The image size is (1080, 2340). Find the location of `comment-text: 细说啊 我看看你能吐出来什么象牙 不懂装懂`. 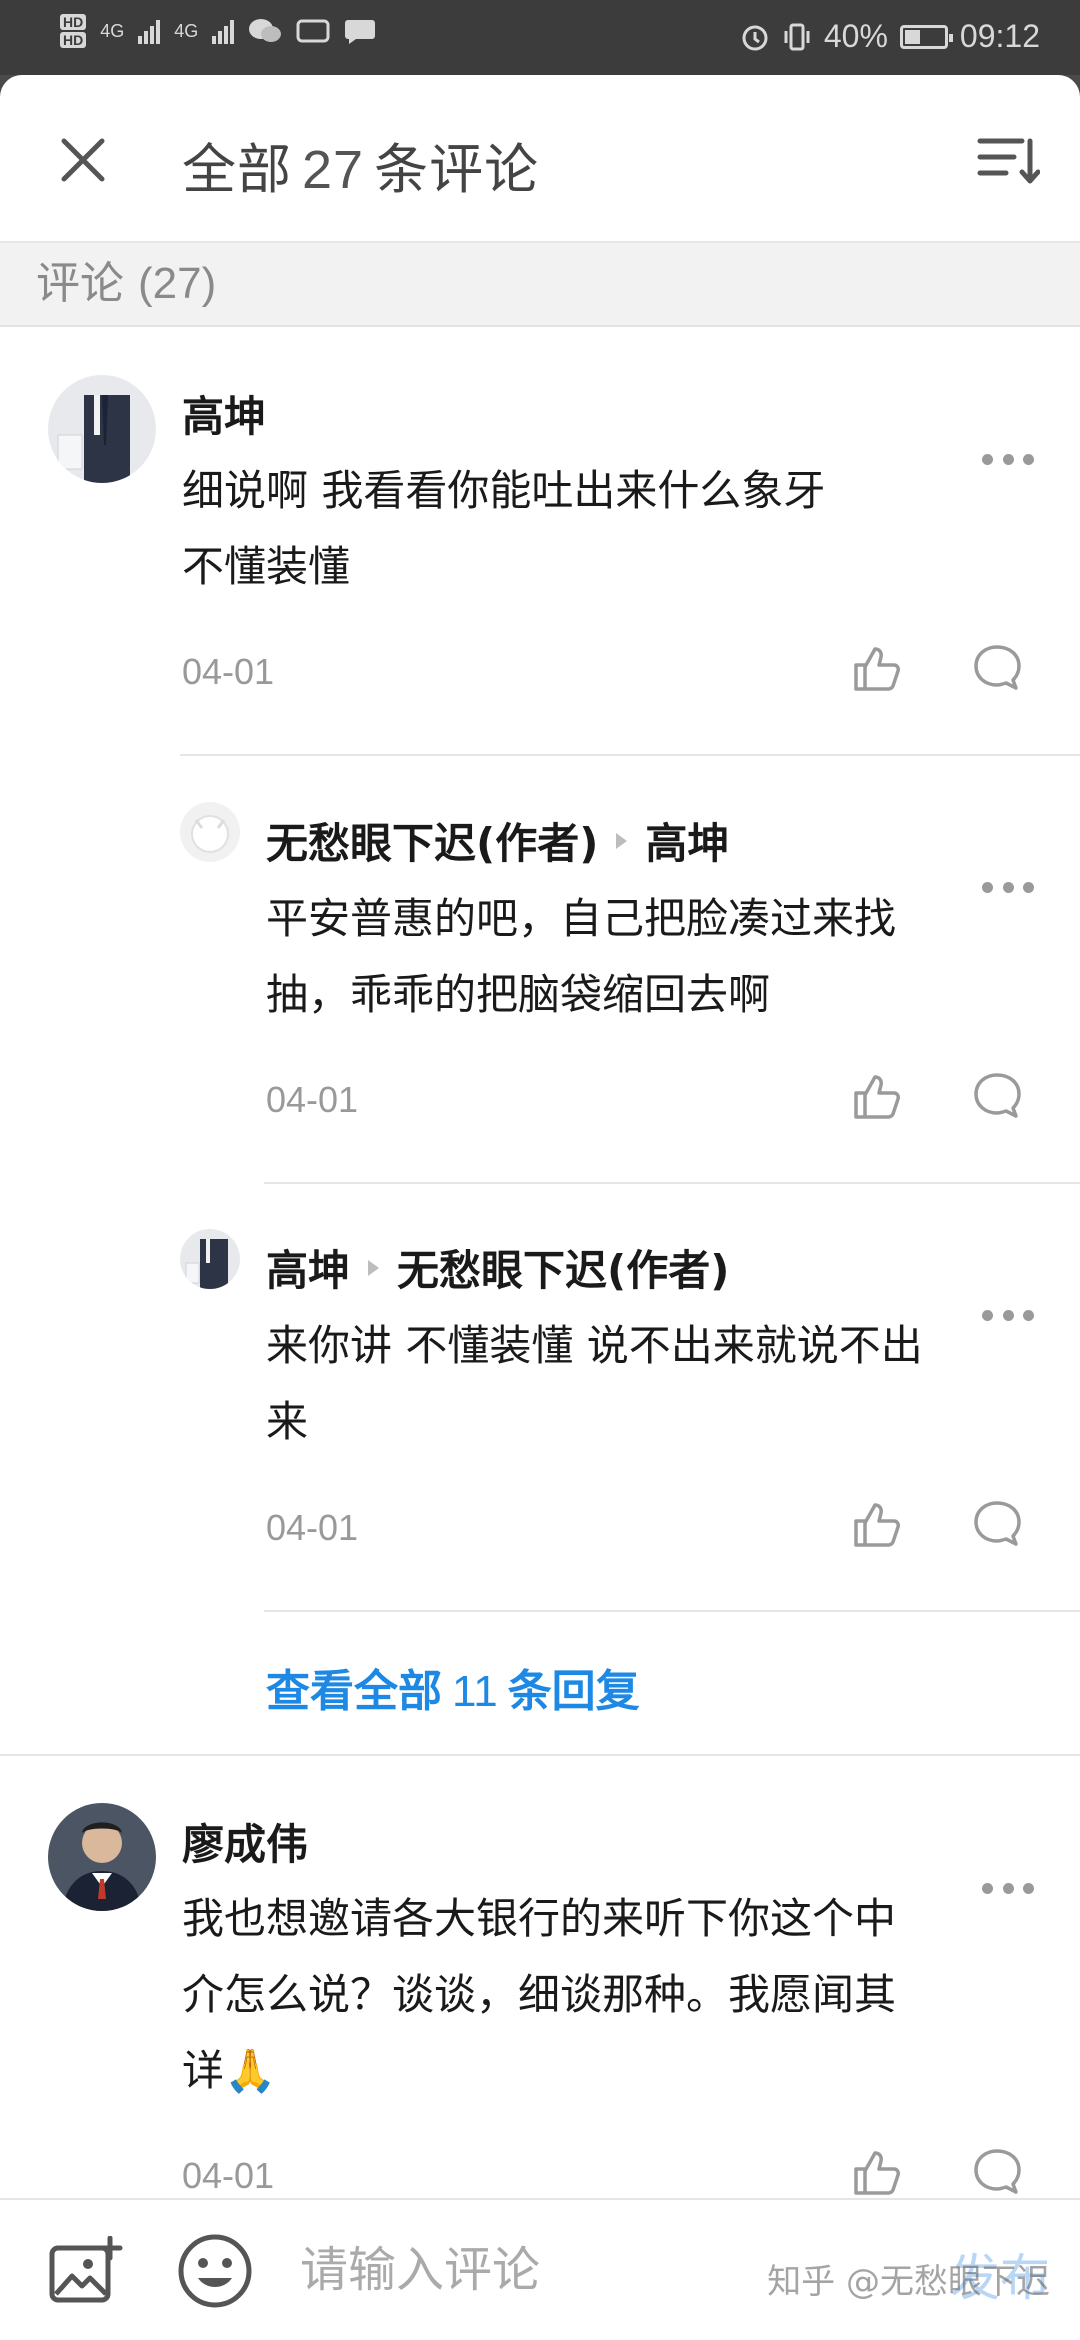

comment-text: 细说啊 我看看你能吐出来什么象牙 不懂装懂 is located at coordinates (504, 528).